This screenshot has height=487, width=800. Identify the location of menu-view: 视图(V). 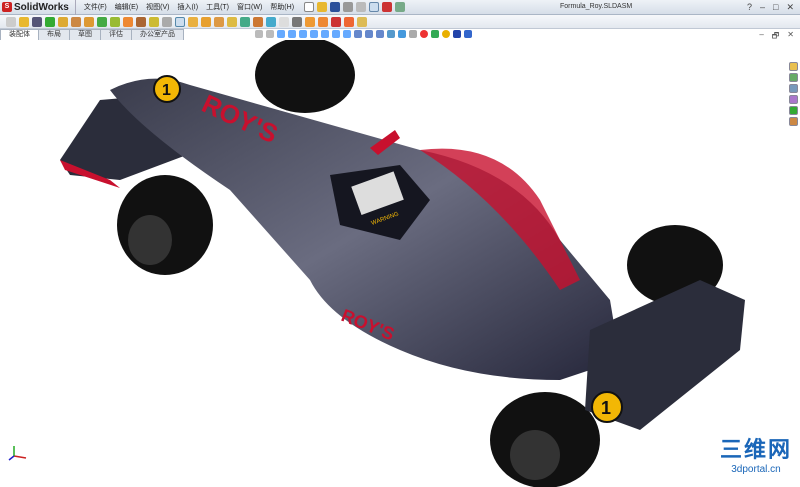
(157, 7).